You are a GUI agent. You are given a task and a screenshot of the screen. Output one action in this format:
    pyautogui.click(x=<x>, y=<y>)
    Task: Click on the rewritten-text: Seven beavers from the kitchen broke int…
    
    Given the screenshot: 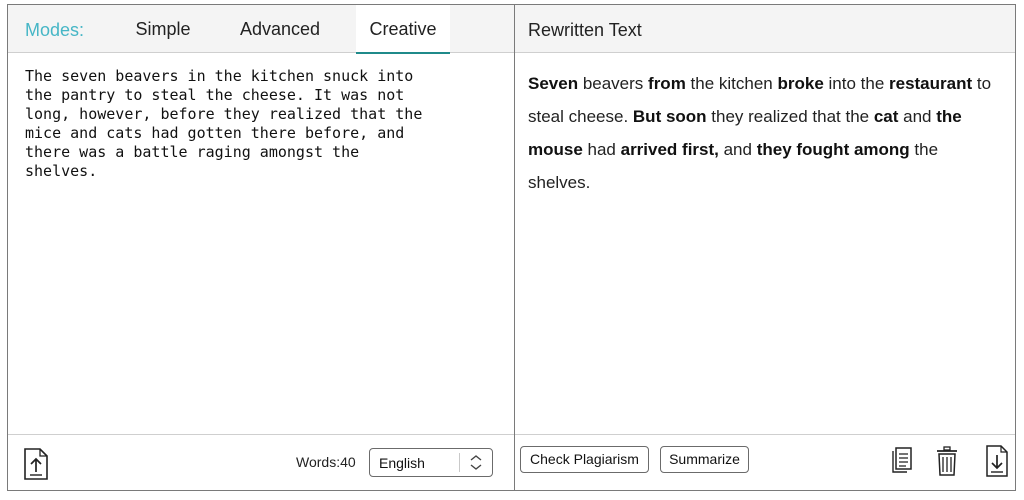 What is the action you would take?
    pyautogui.click(x=763, y=133)
    